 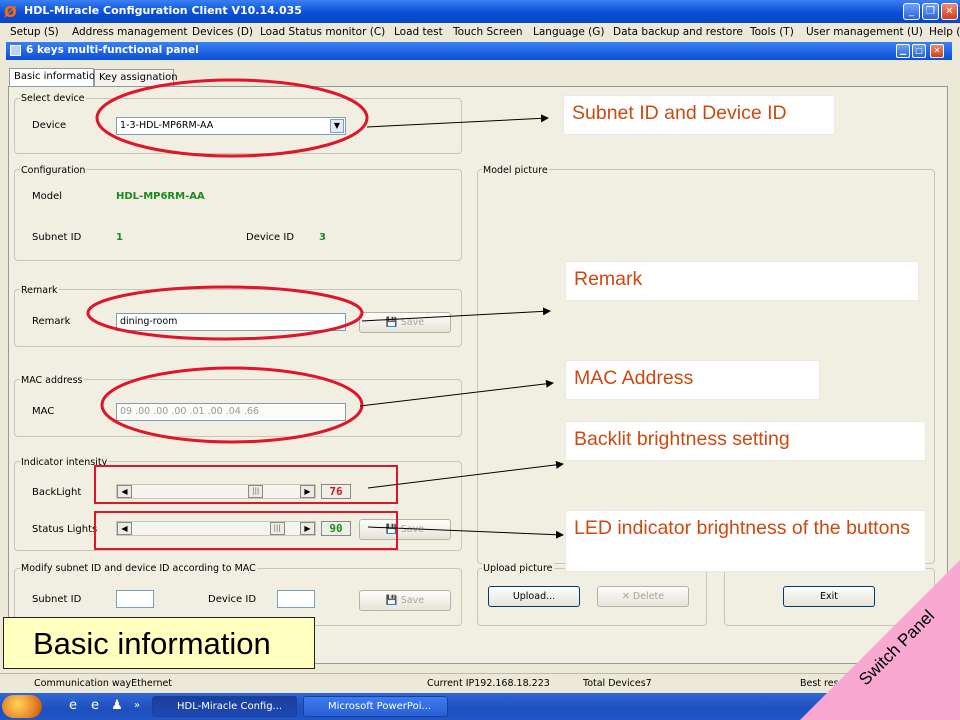 I want to click on child-maximize-icon: □, so click(x=919, y=51).